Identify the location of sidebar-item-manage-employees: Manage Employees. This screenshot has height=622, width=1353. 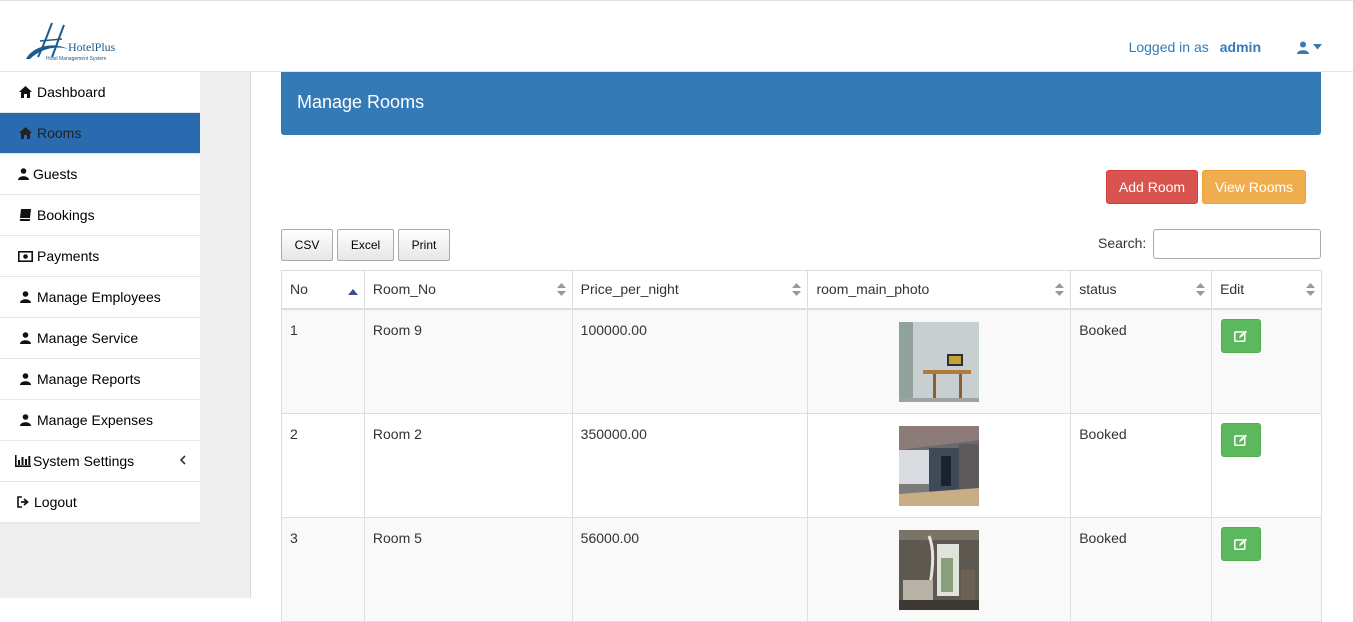
(100, 297).